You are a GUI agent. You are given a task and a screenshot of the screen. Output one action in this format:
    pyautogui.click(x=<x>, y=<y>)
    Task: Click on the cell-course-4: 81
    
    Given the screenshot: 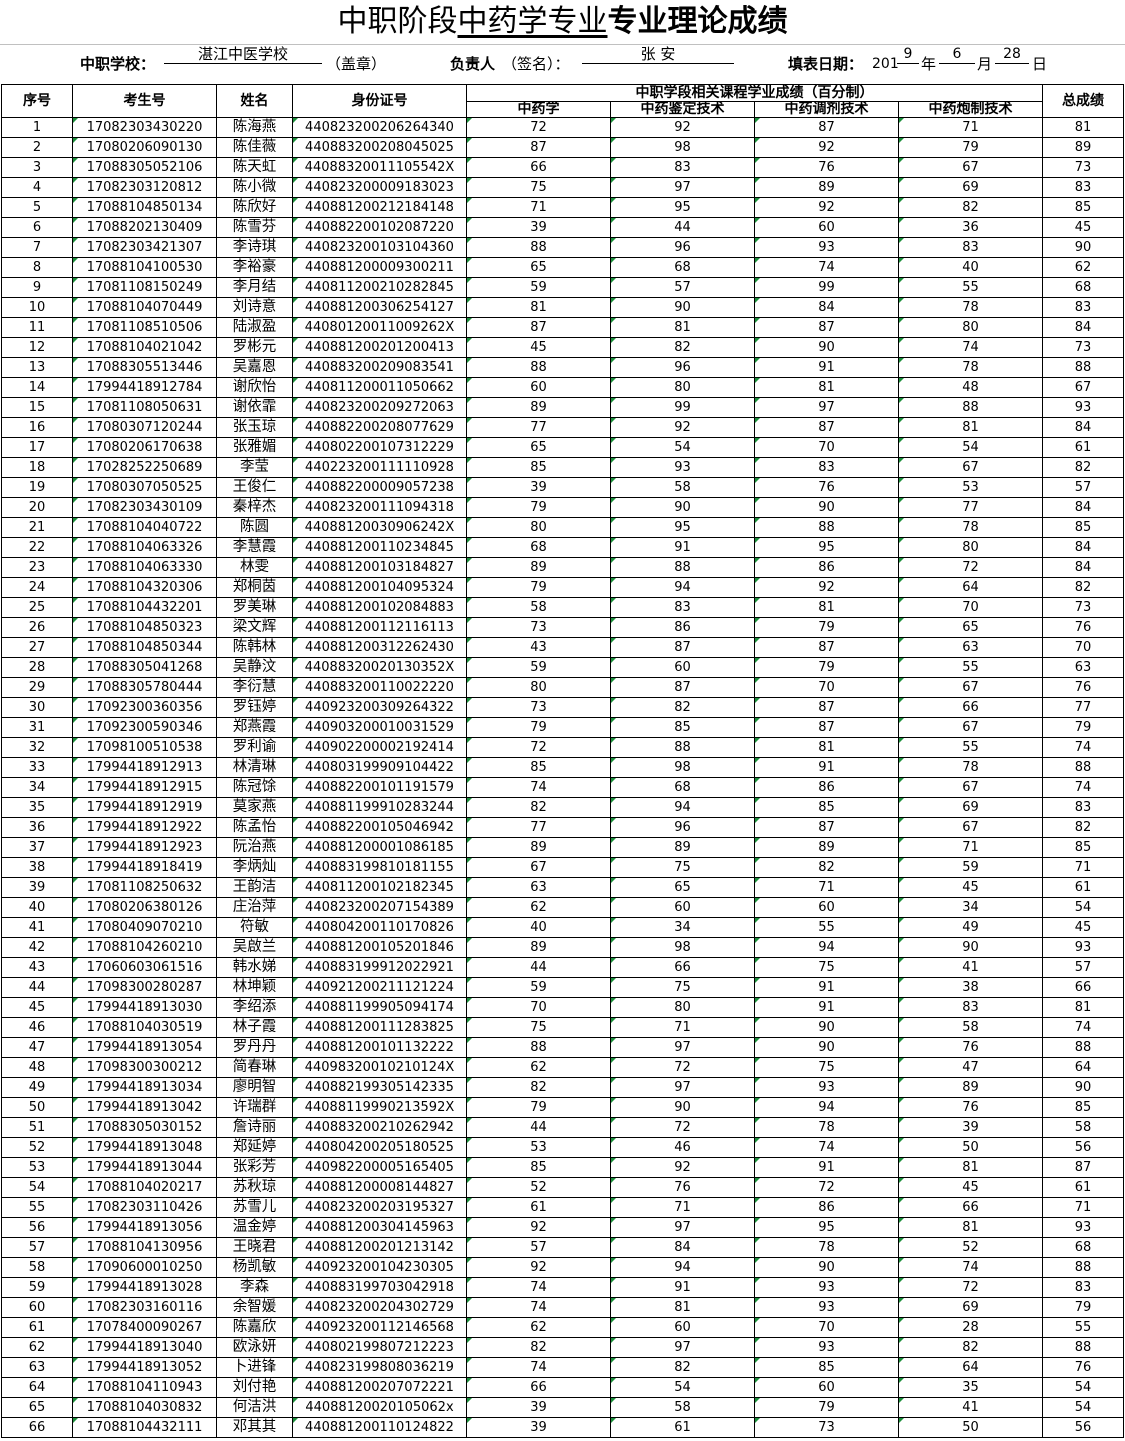 What is the action you would take?
    pyautogui.click(x=970, y=427)
    